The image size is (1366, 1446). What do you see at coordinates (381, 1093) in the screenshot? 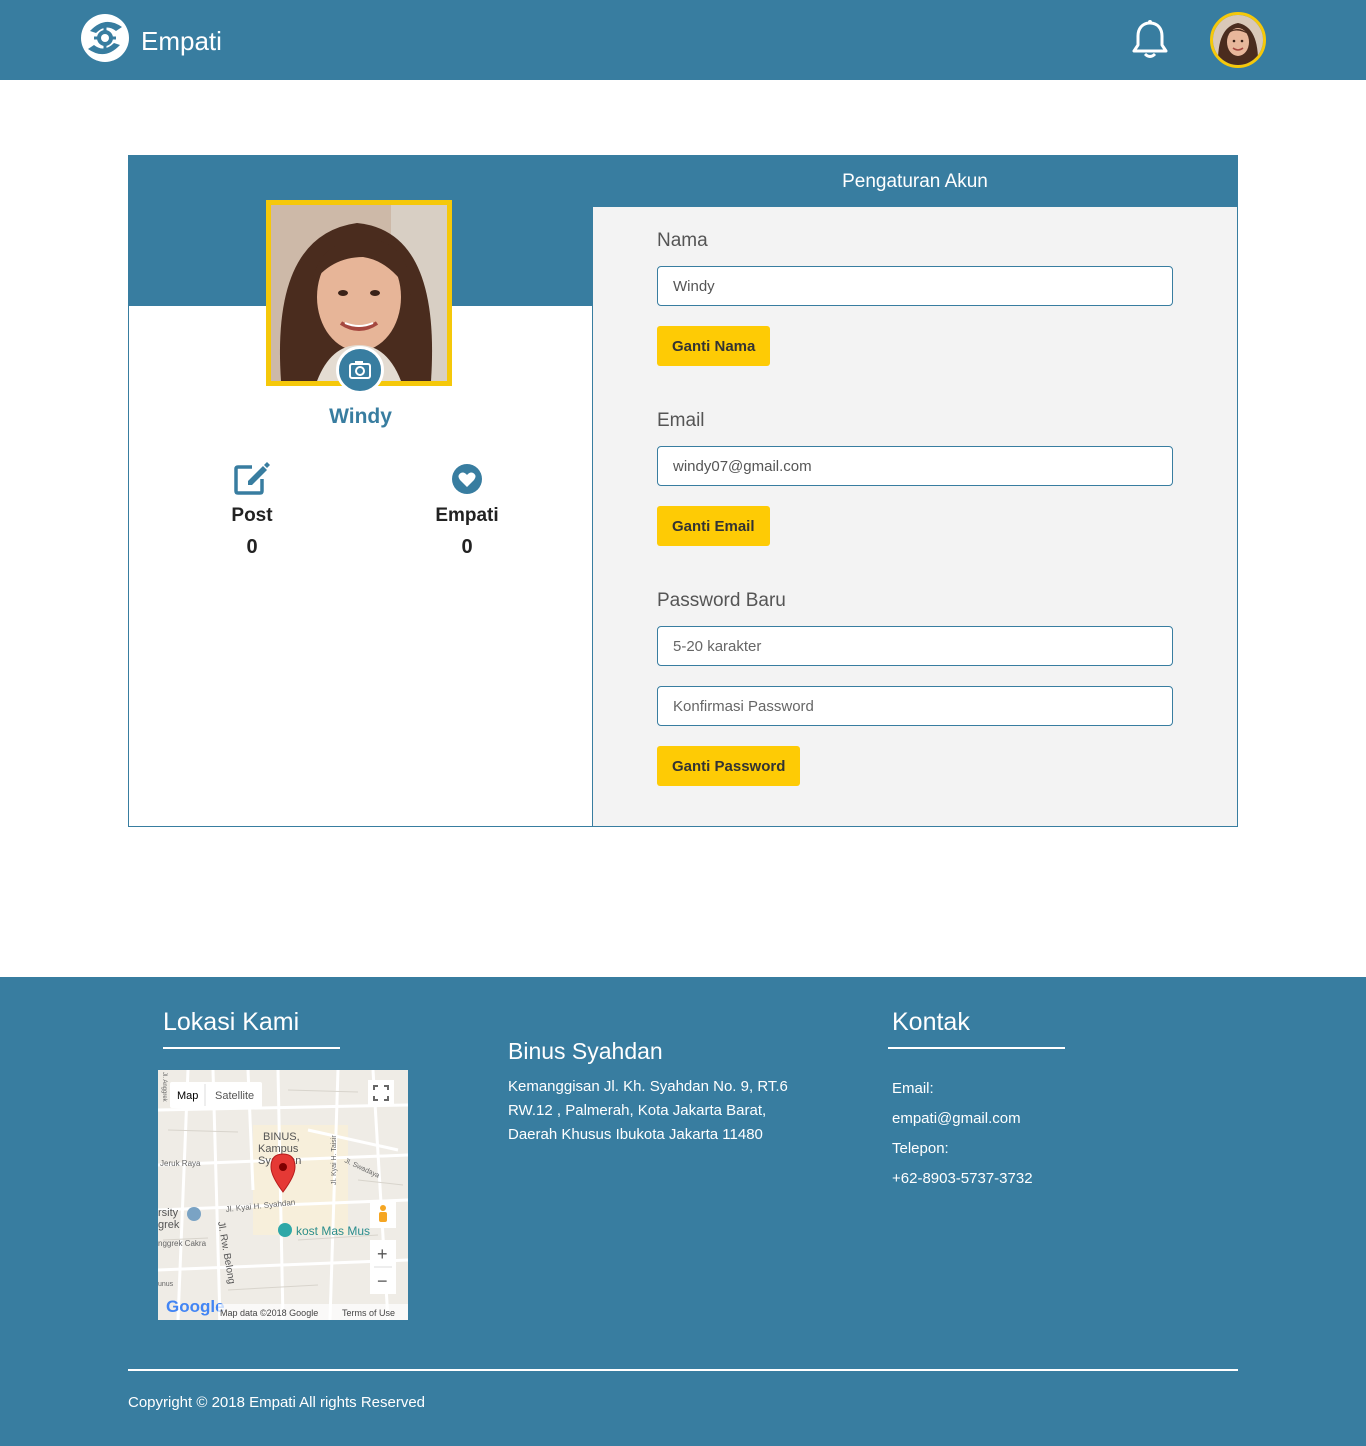
I see `fullscreen-icon` at bounding box center [381, 1093].